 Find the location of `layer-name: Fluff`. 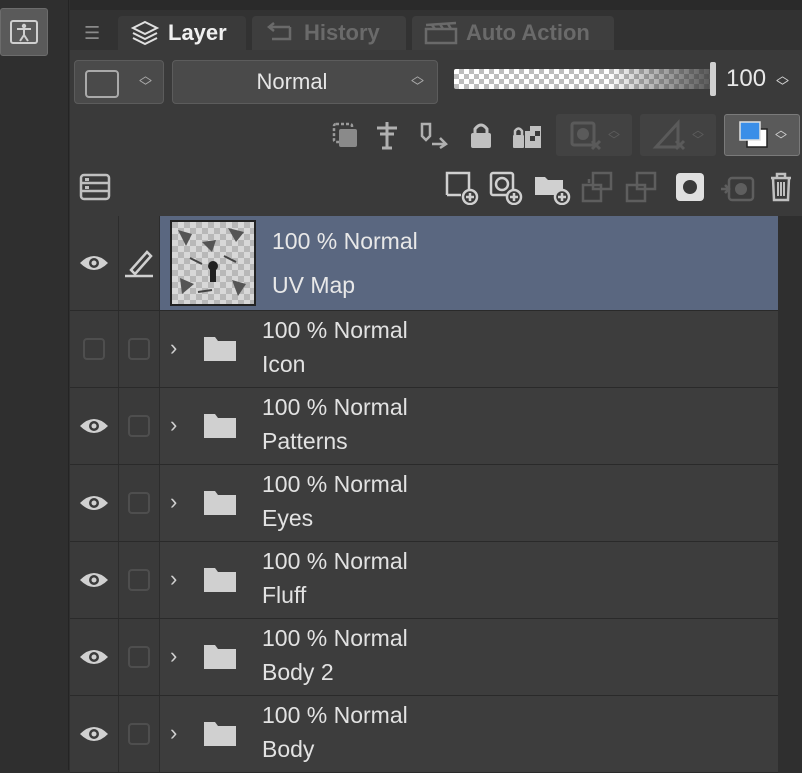

layer-name: Fluff is located at coordinates (284, 595).